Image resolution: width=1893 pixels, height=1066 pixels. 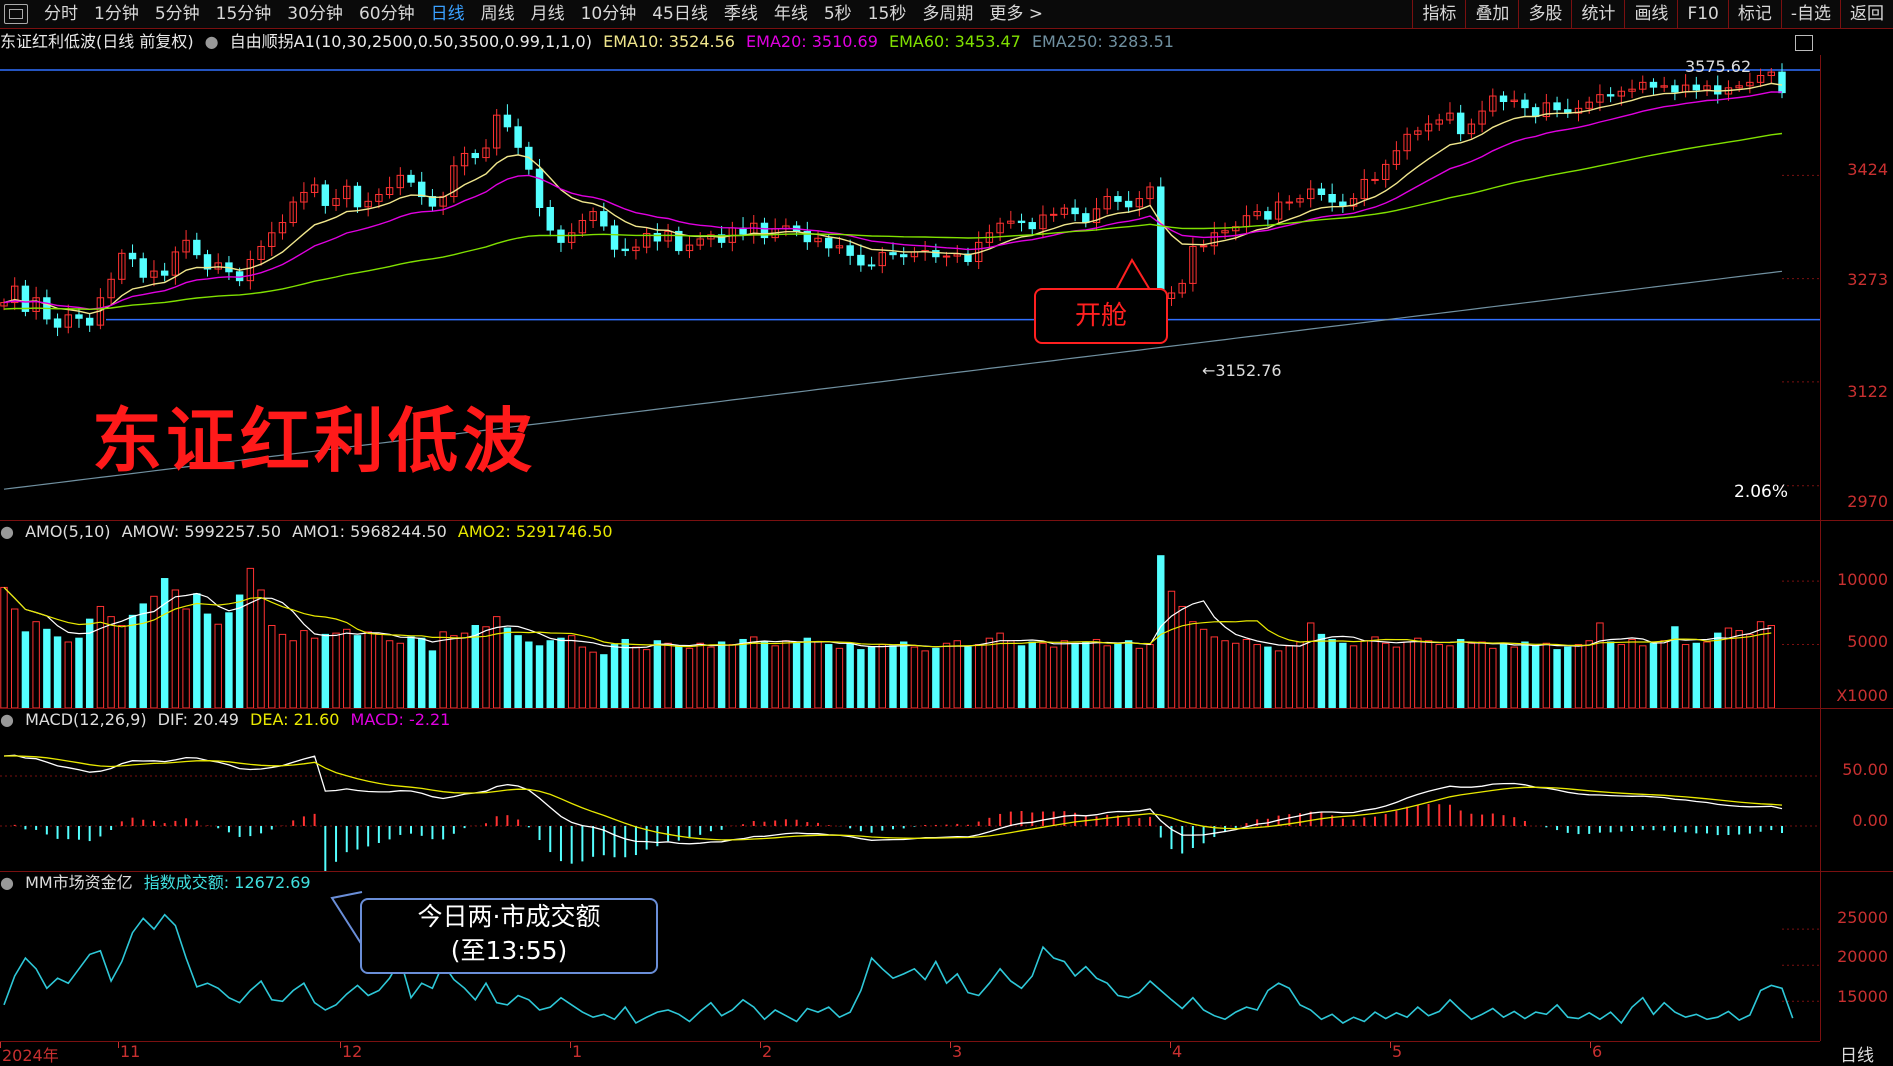 I want to click on tool-button: 统计, so click(x=1597, y=14).